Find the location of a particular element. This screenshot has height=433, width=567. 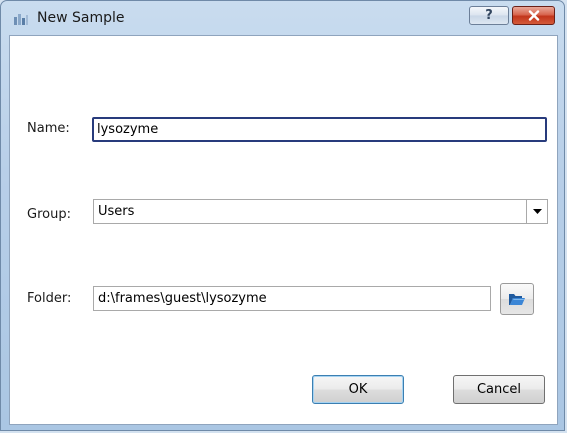

folder-field: d:\frames\guest\lysozyme is located at coordinates (292, 298).